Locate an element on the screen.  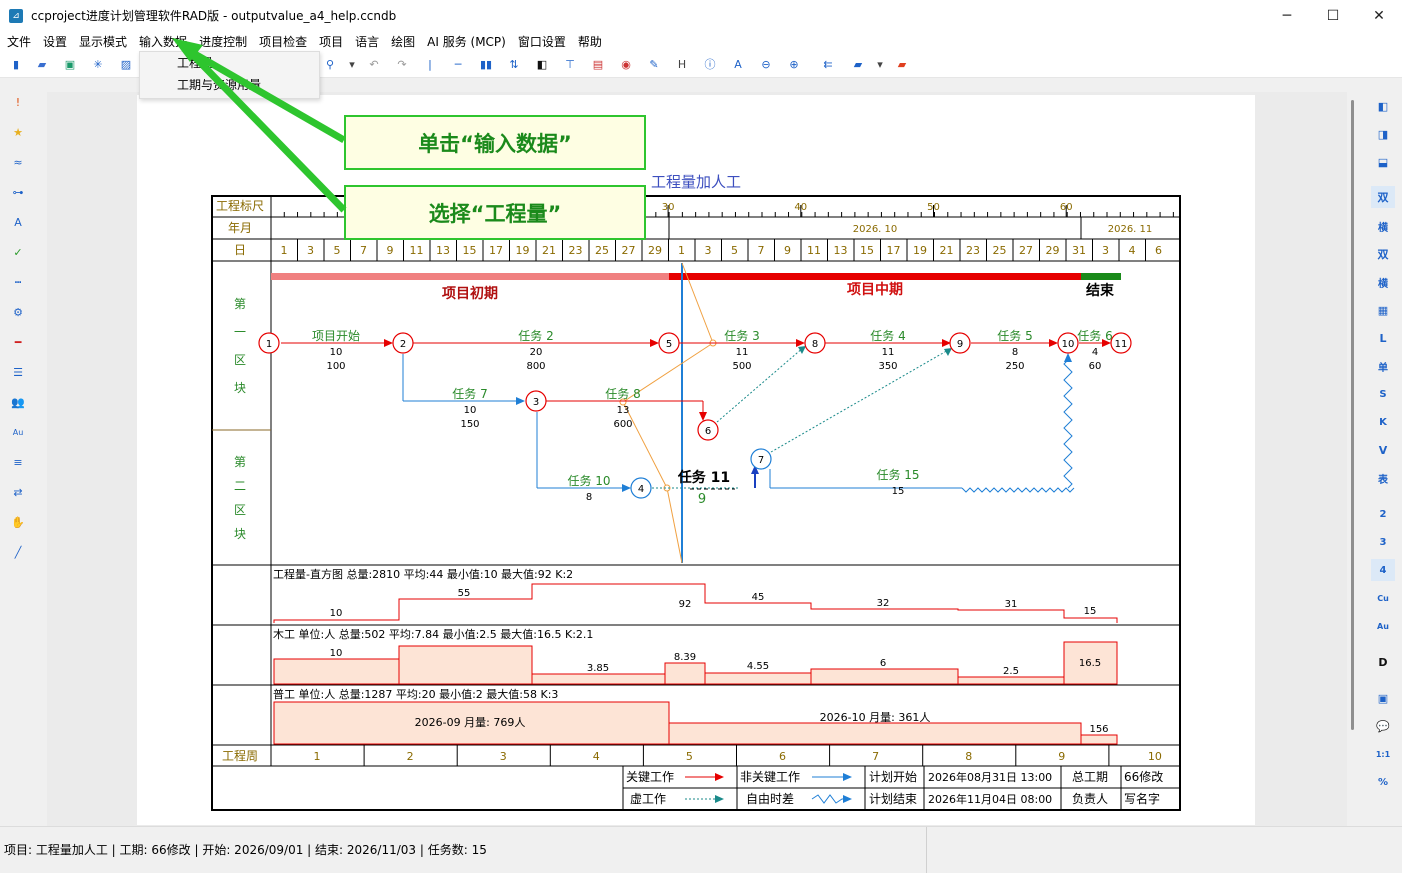
week-label: 8 is located at coordinates (968, 756).